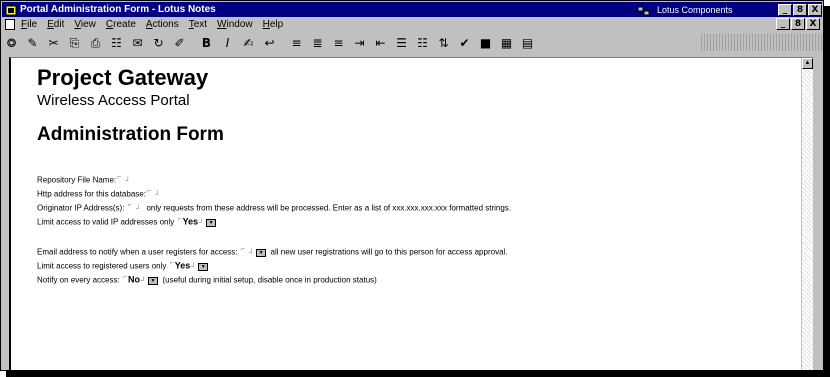 This screenshot has width=830, height=377. What do you see at coordinates (85, 24) in the screenshot?
I see `menu-view: View` at bounding box center [85, 24].